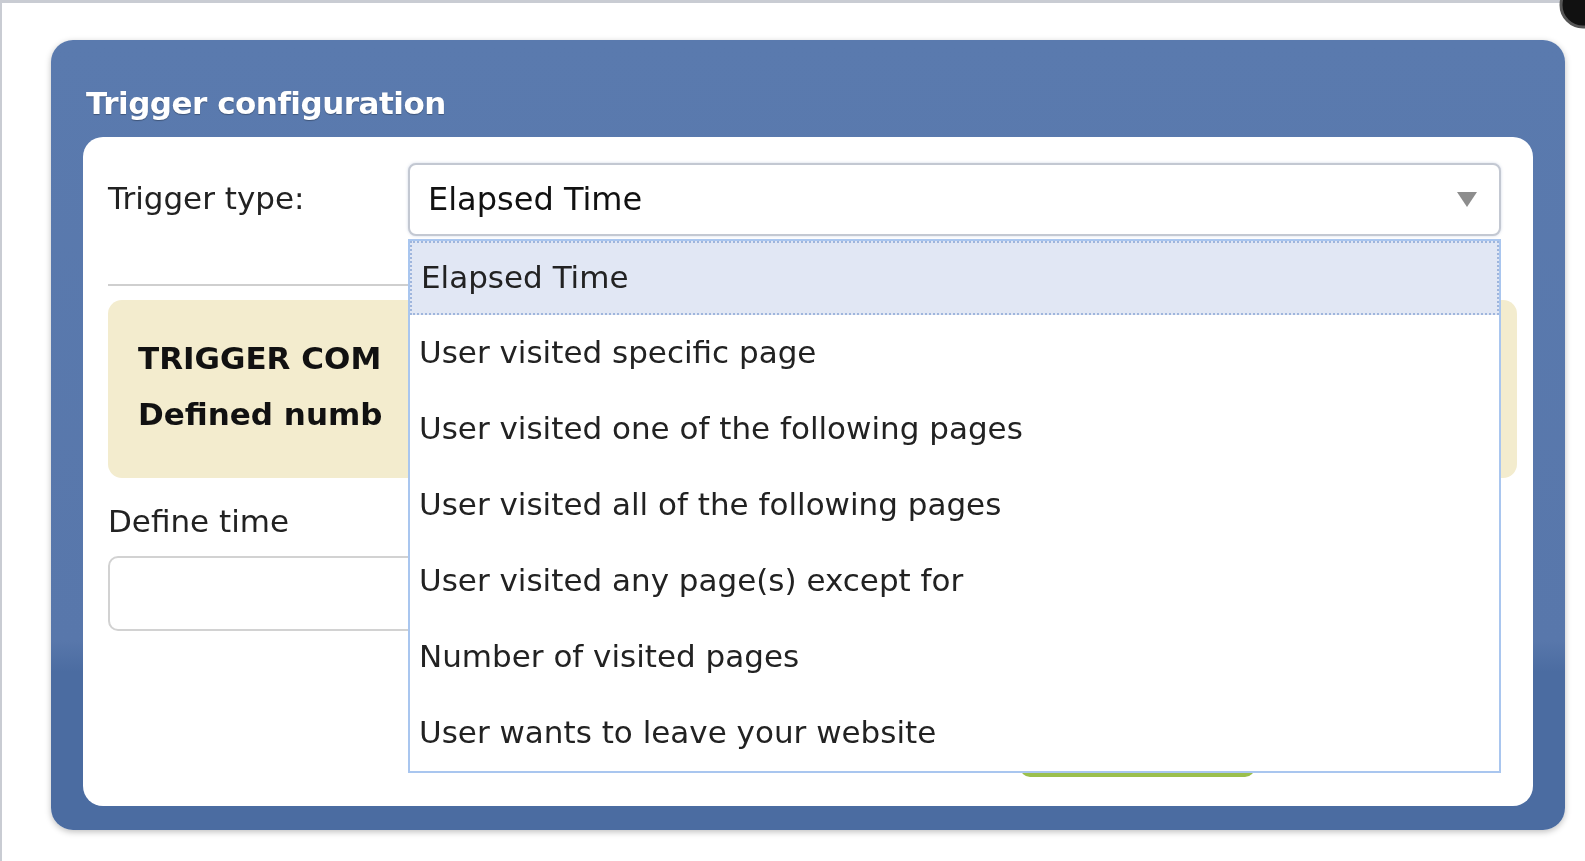  What do you see at coordinates (266, 103) in the screenshot?
I see `dialog-title: Trigger configuration` at bounding box center [266, 103].